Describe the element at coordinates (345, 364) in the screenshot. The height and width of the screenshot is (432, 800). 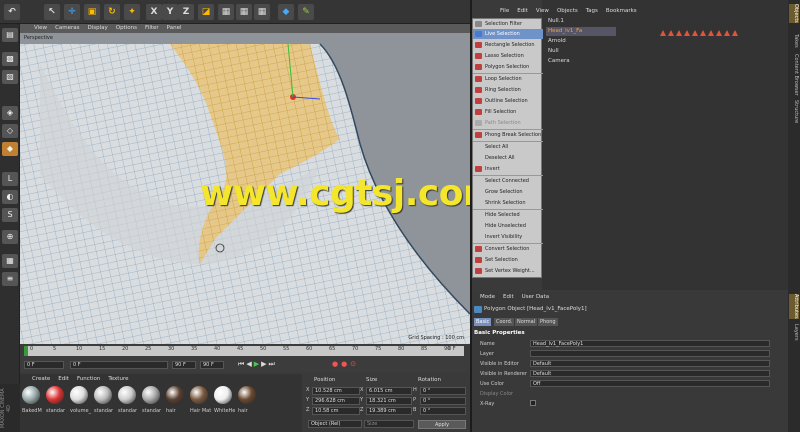
I see `auto-key-icon: ●` at that location.